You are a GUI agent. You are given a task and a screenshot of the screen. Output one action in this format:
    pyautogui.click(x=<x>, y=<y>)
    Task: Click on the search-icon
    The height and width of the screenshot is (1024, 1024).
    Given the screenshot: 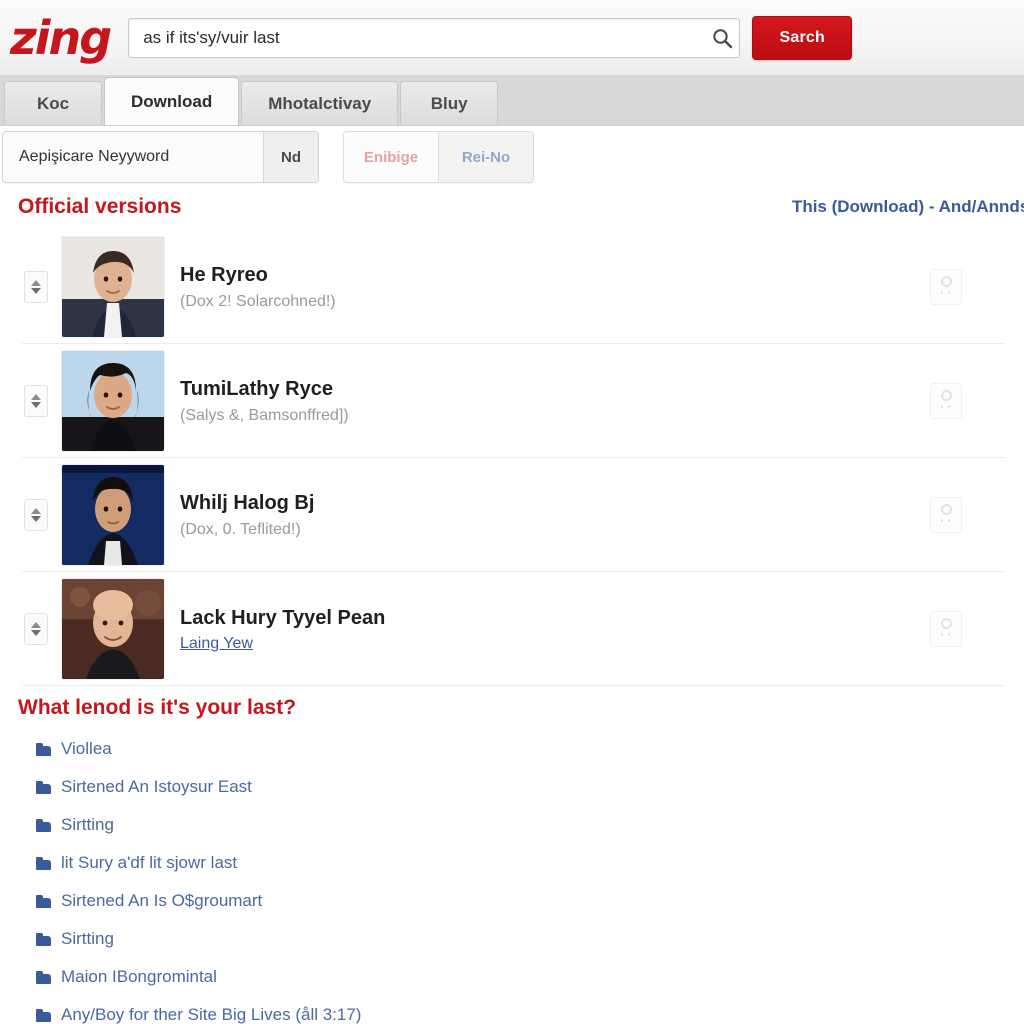 What is the action you would take?
    pyautogui.click(x=722, y=38)
    